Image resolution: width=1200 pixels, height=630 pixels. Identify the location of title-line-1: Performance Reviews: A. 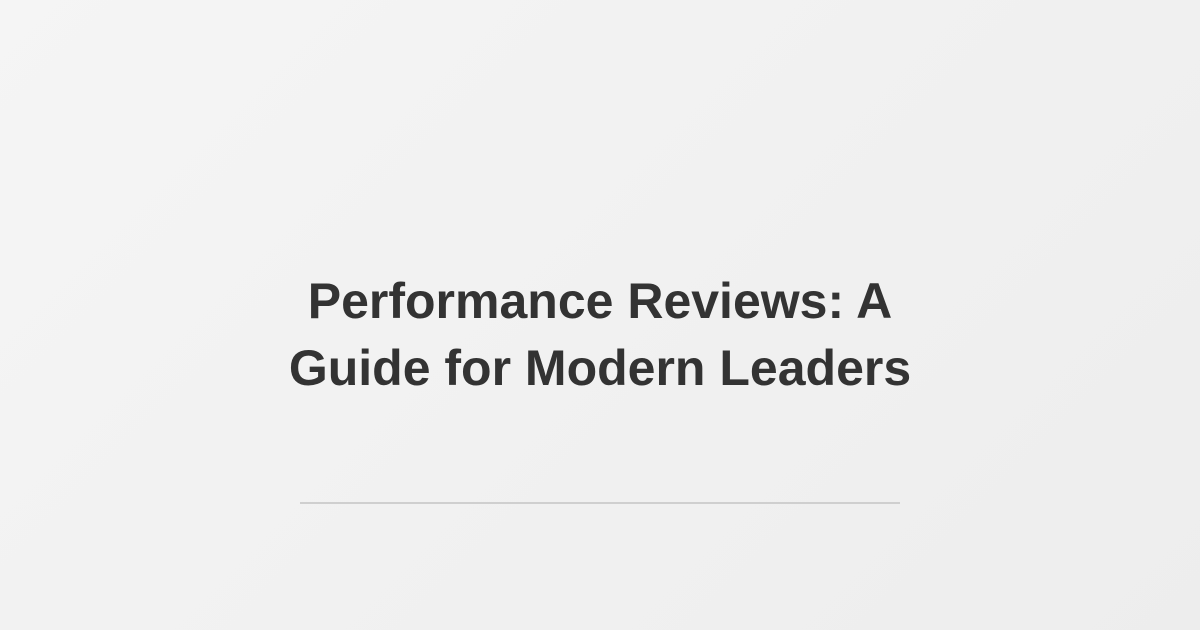
(600, 301).